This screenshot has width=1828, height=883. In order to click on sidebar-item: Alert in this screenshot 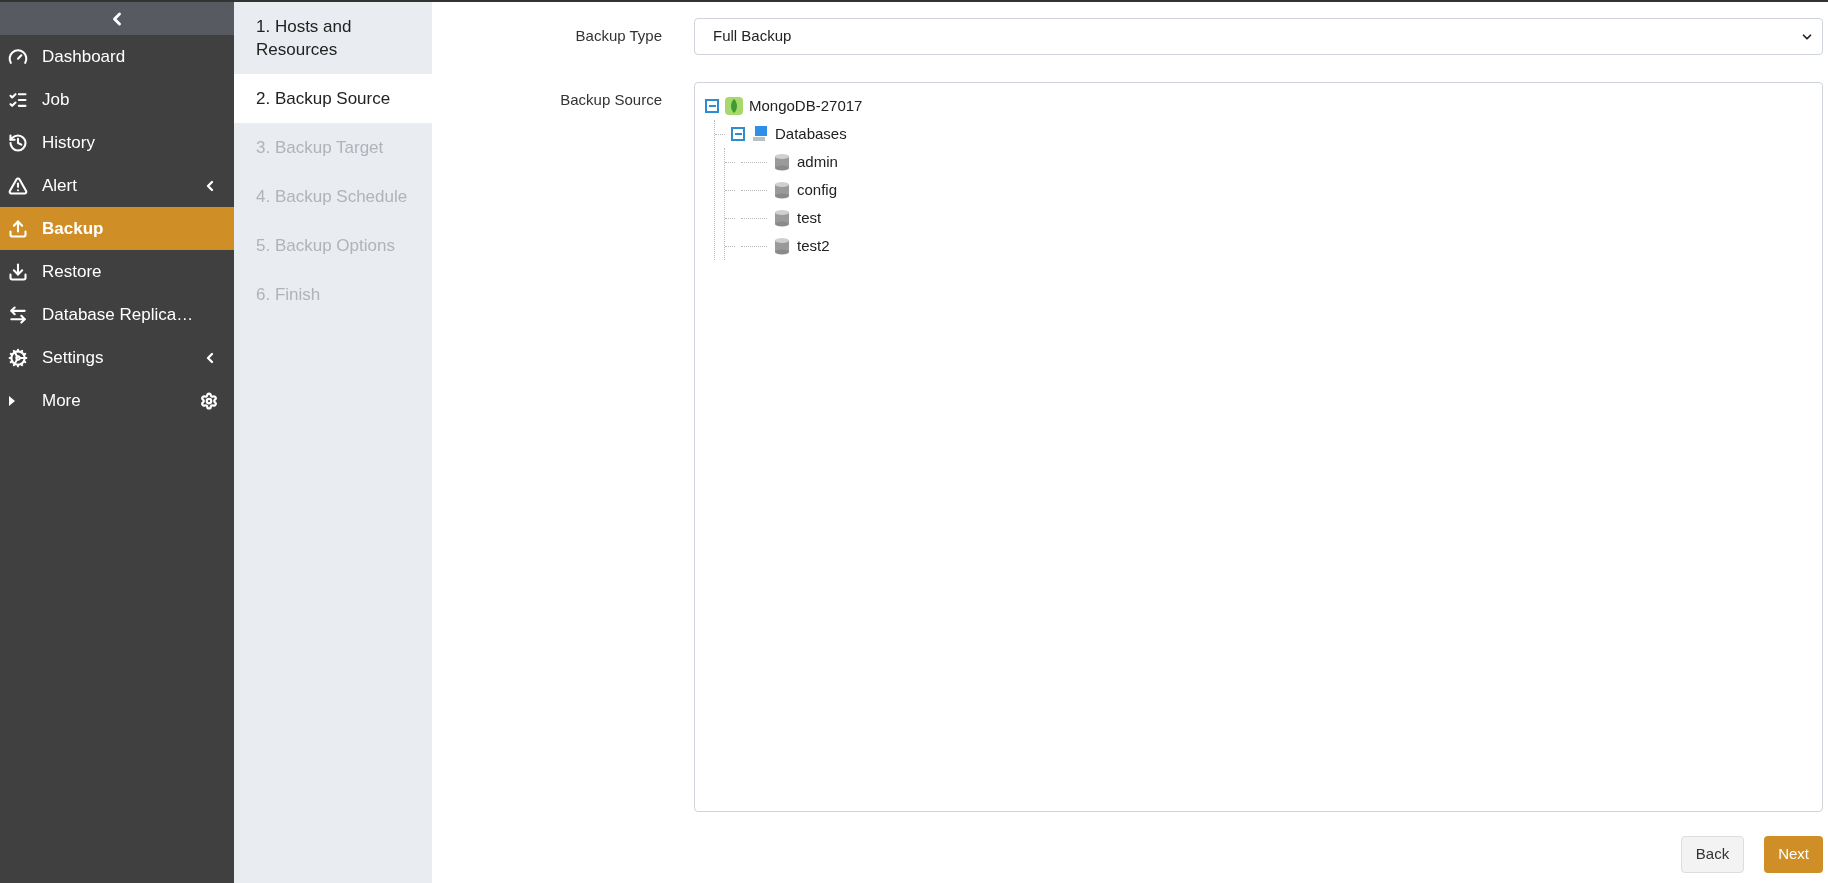, I will do `click(117, 185)`.